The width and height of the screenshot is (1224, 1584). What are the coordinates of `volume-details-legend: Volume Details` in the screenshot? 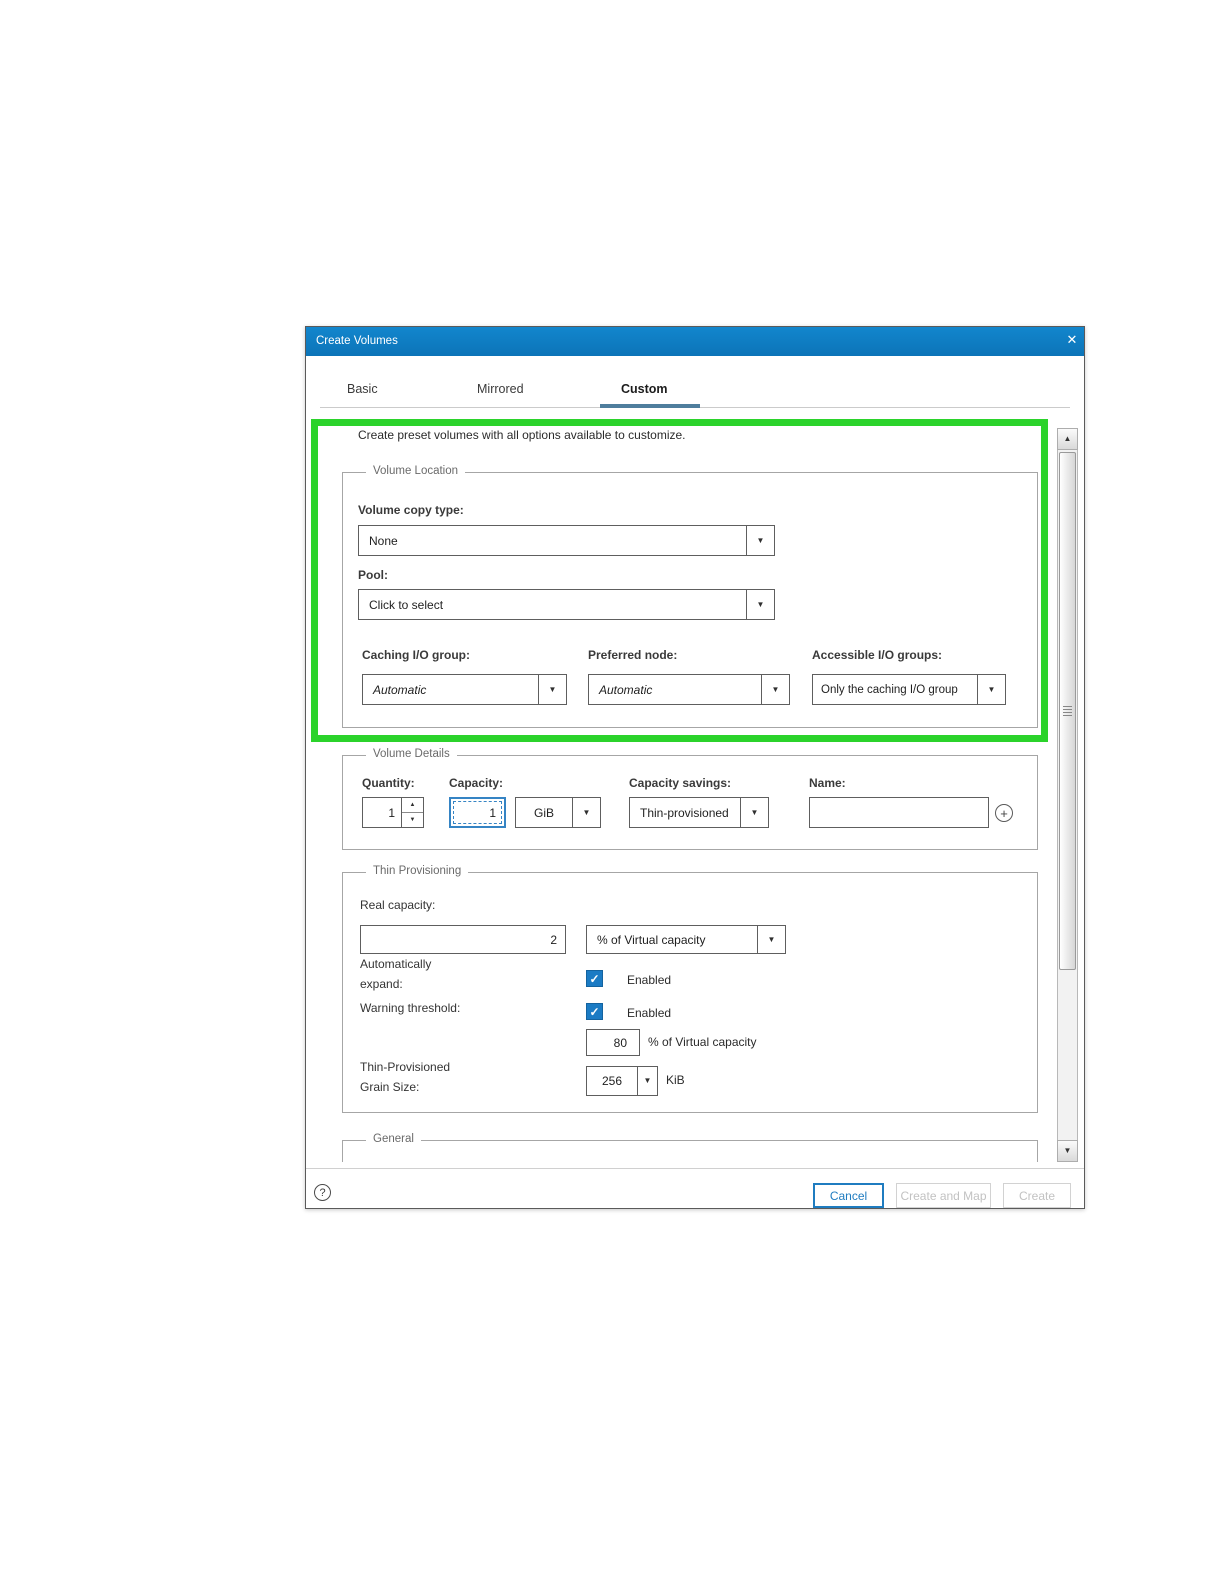 It's located at (411, 754).